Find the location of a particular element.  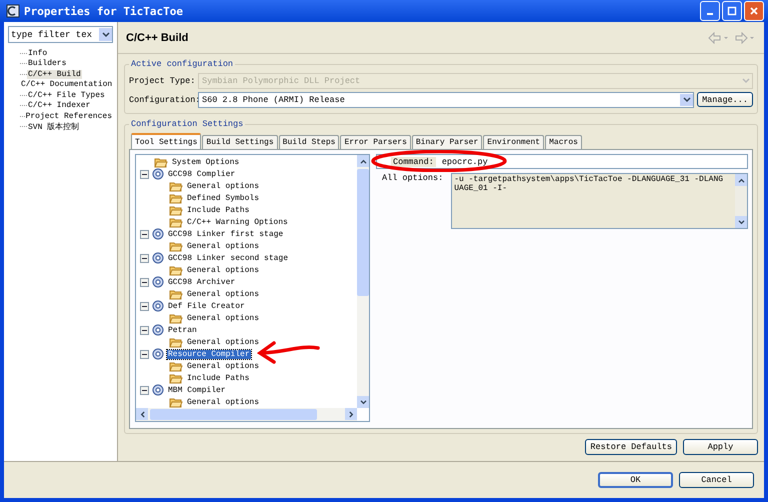

tree-item: C/C++ Warning Options is located at coordinates (237, 222).